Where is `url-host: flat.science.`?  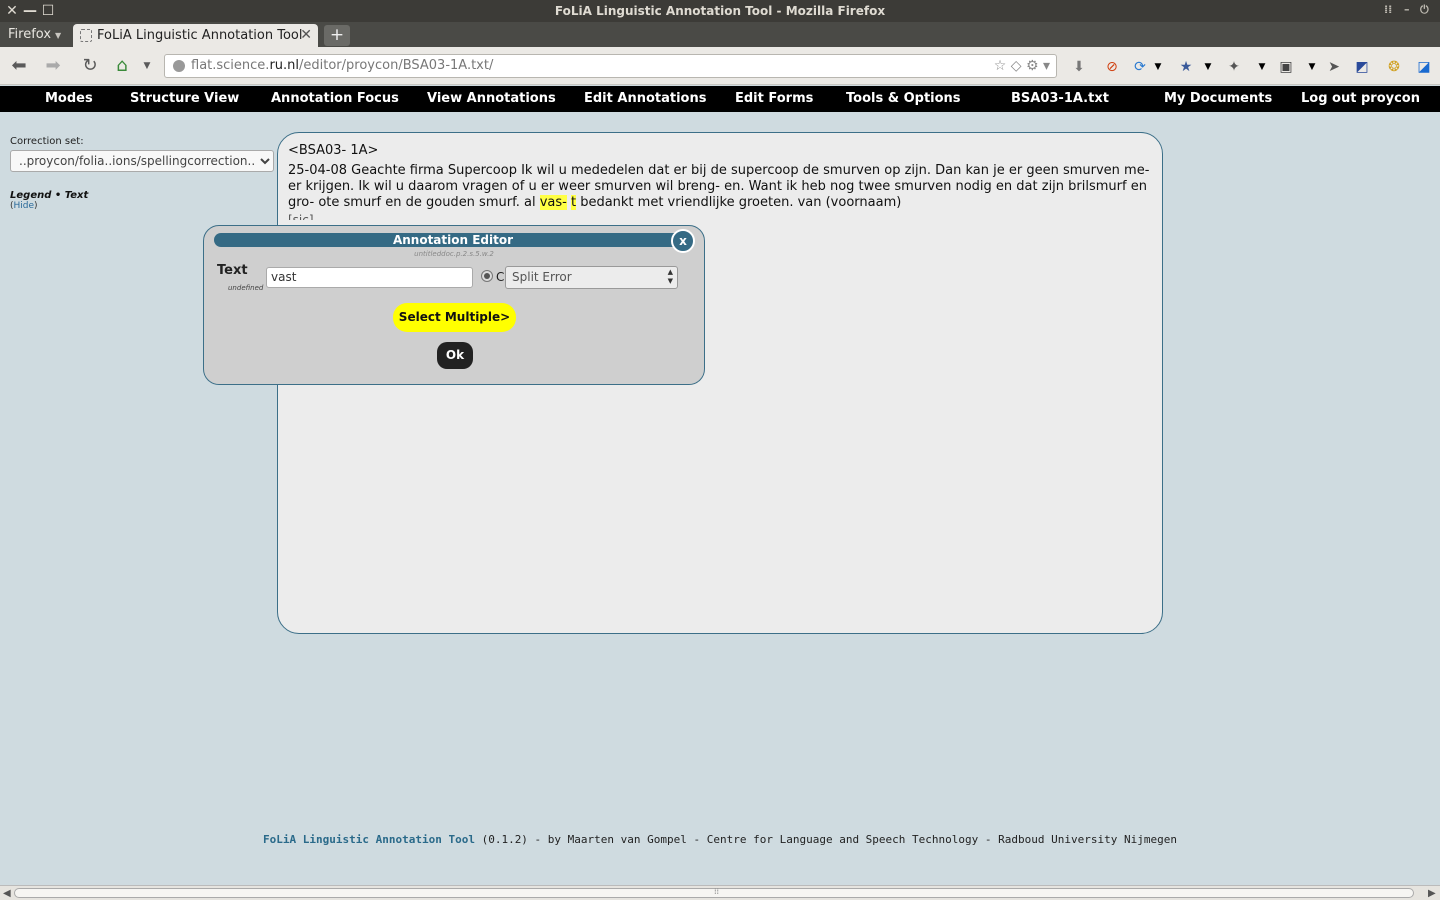
url-host: flat.science. is located at coordinates (230, 65).